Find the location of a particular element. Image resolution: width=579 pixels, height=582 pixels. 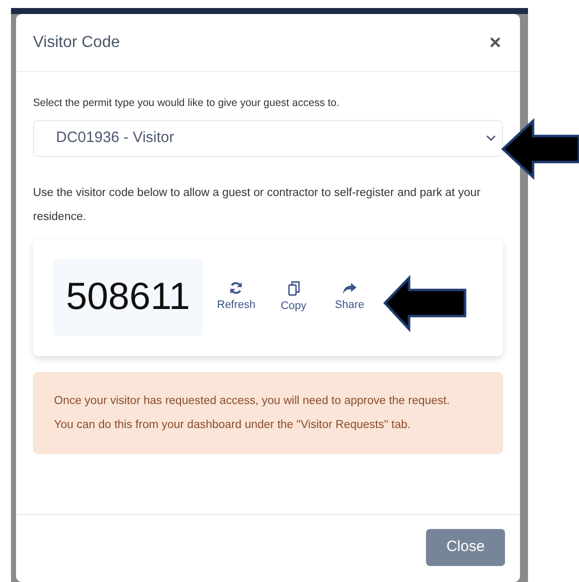

description-text: Use the visitor code below to allow a guest or contractor to self-register and park at your residence. is located at coordinates (257, 205).